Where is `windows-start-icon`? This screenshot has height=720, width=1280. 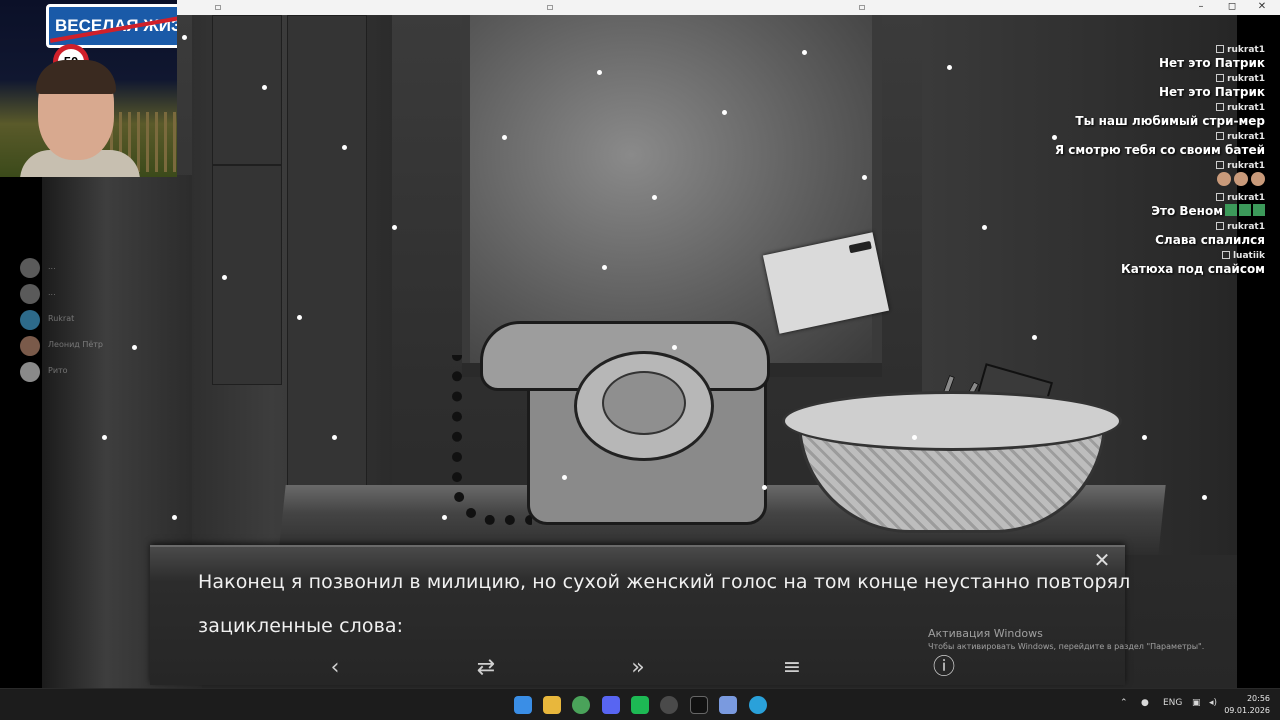 windows-start-icon is located at coordinates (523, 705).